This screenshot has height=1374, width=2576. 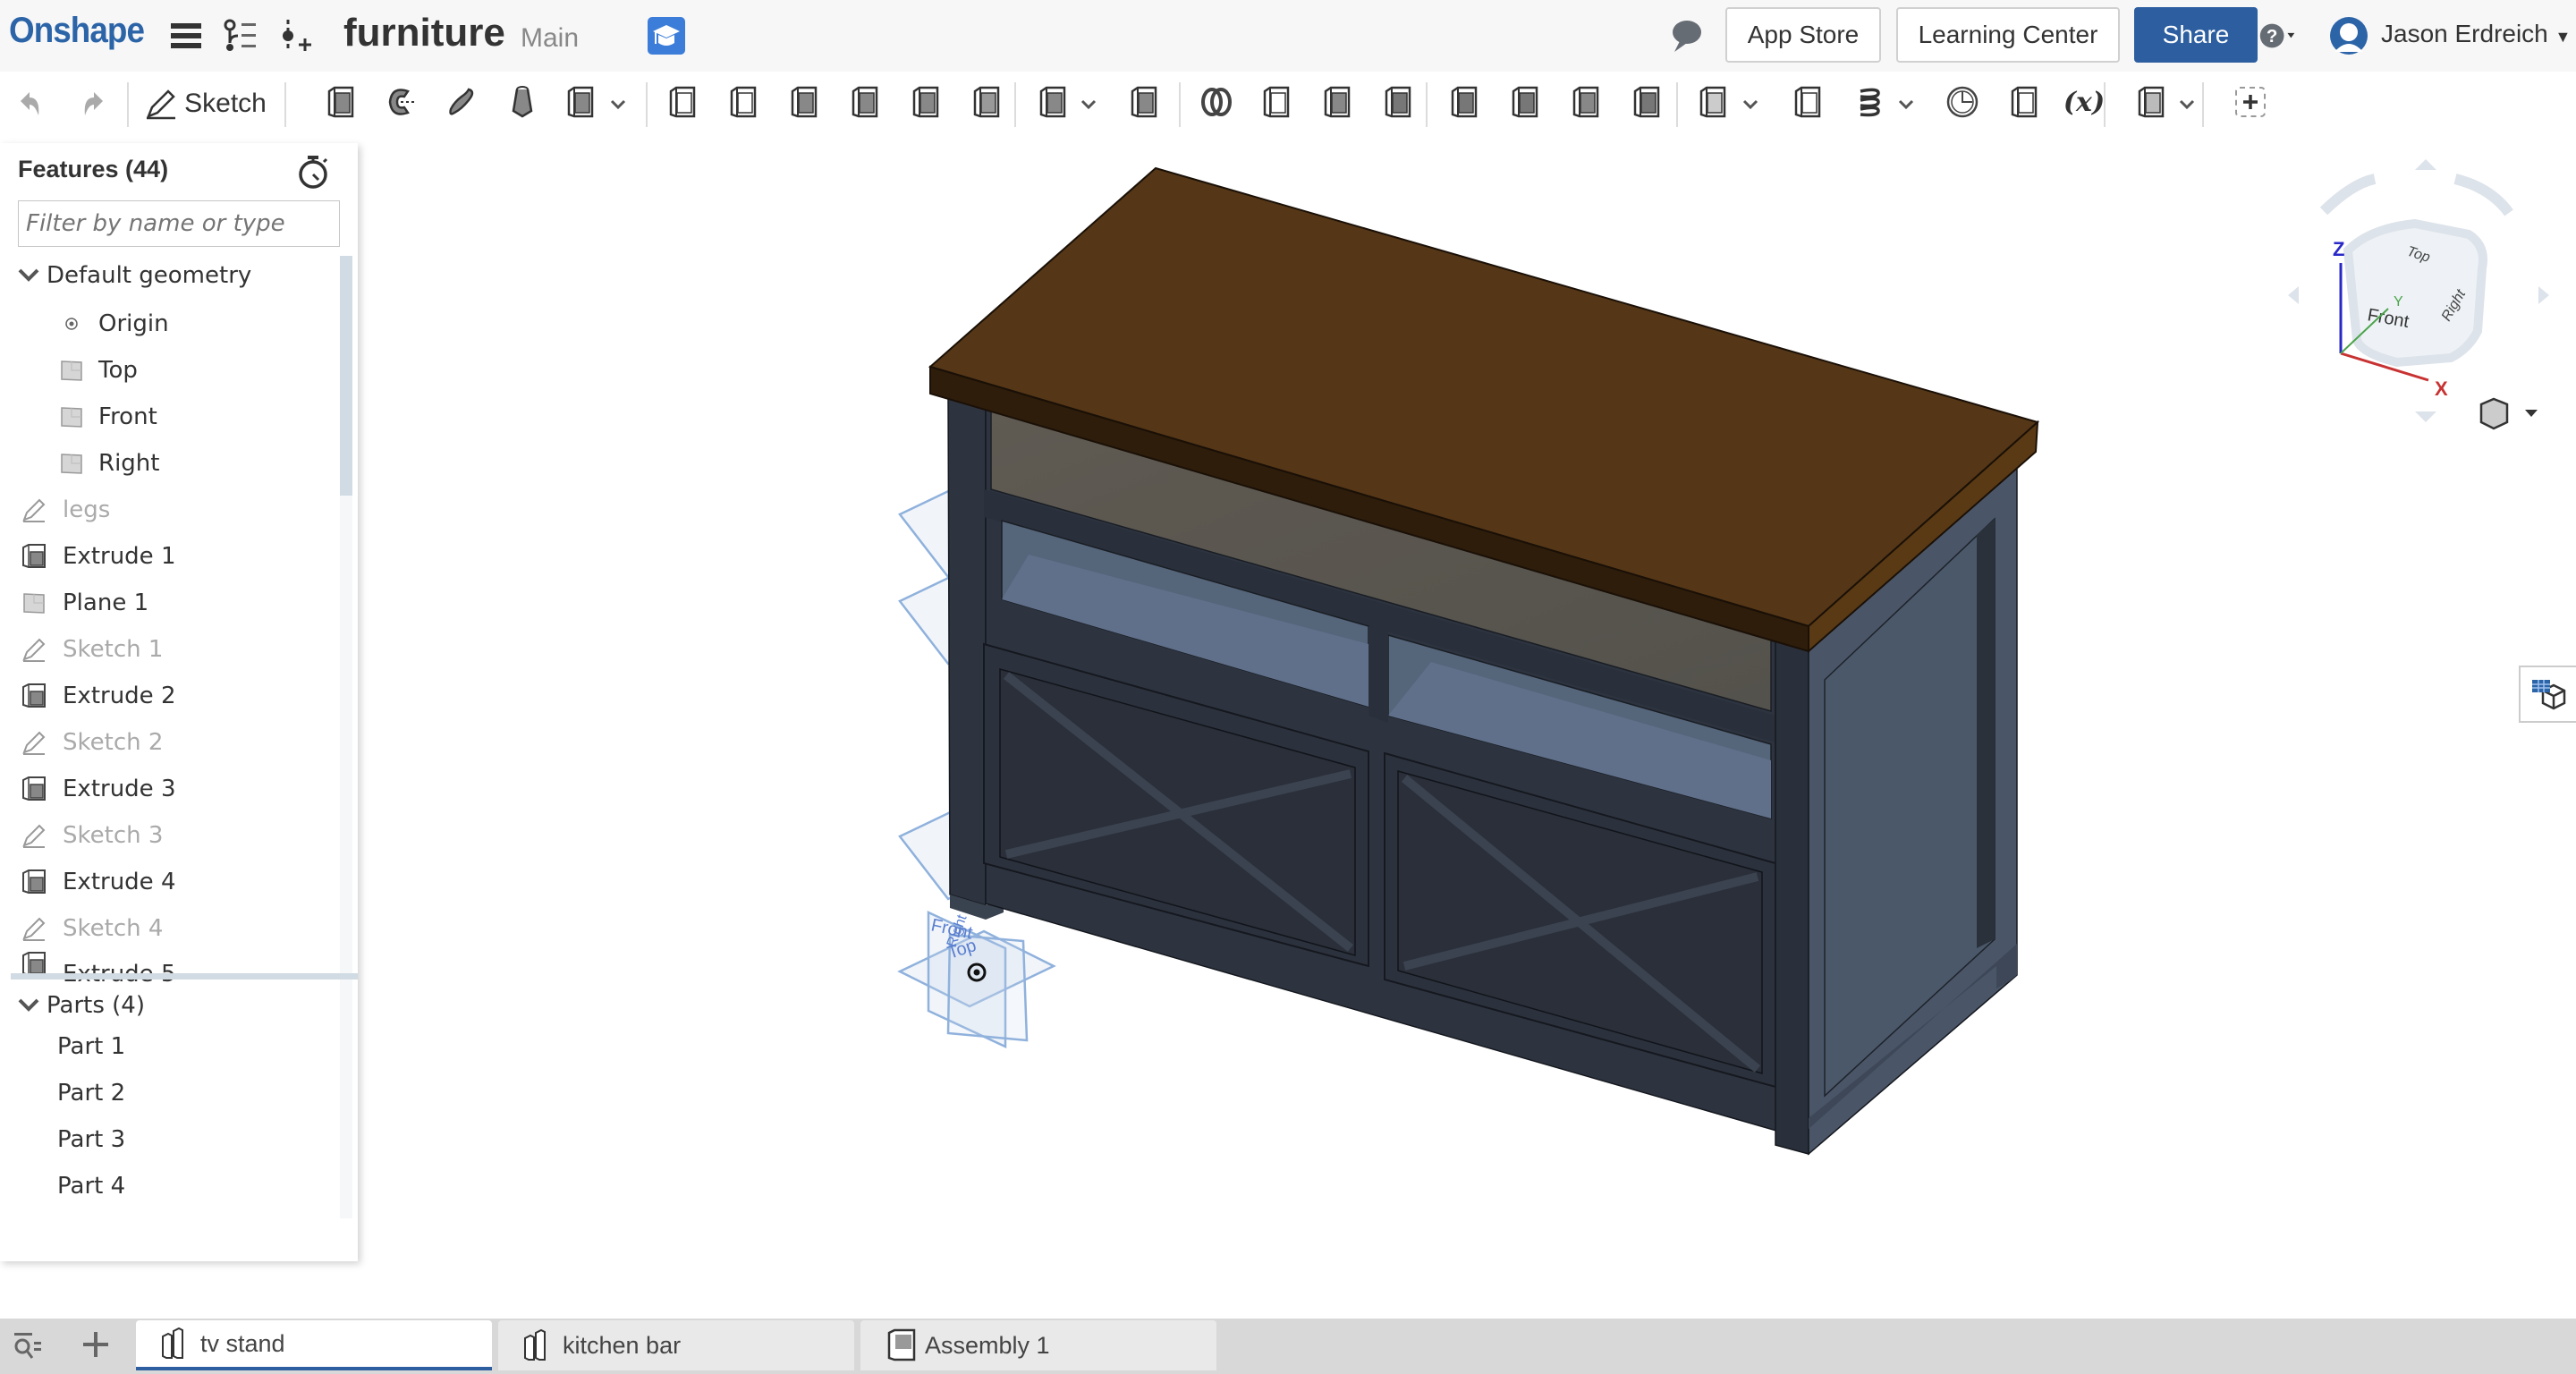 What do you see at coordinates (30, 104) in the screenshot?
I see `undo-icon` at bounding box center [30, 104].